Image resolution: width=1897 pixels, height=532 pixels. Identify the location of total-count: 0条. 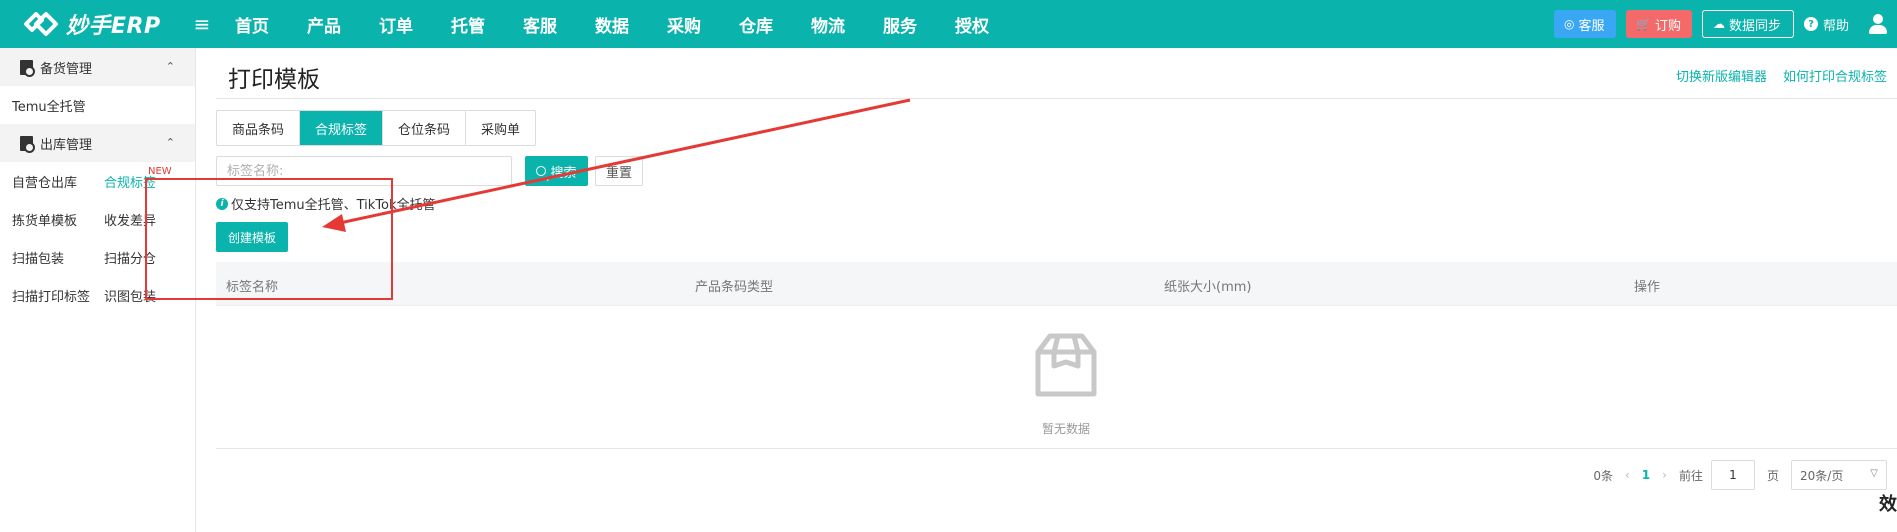
(1603, 475).